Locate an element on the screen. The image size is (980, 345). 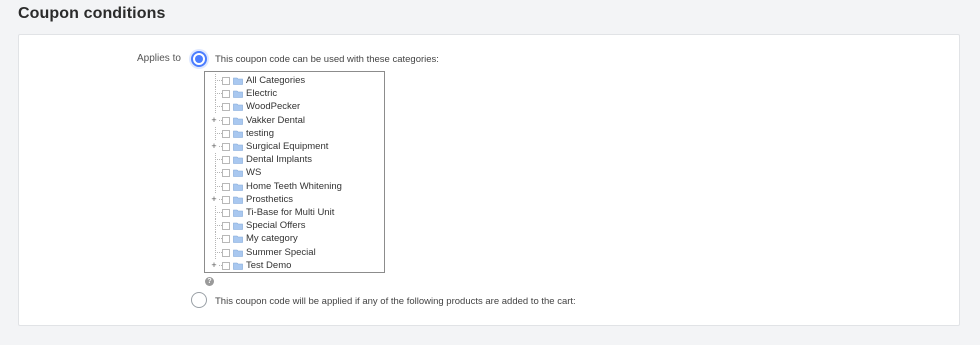
tree-item: All Categories is located at coordinates (294, 80).